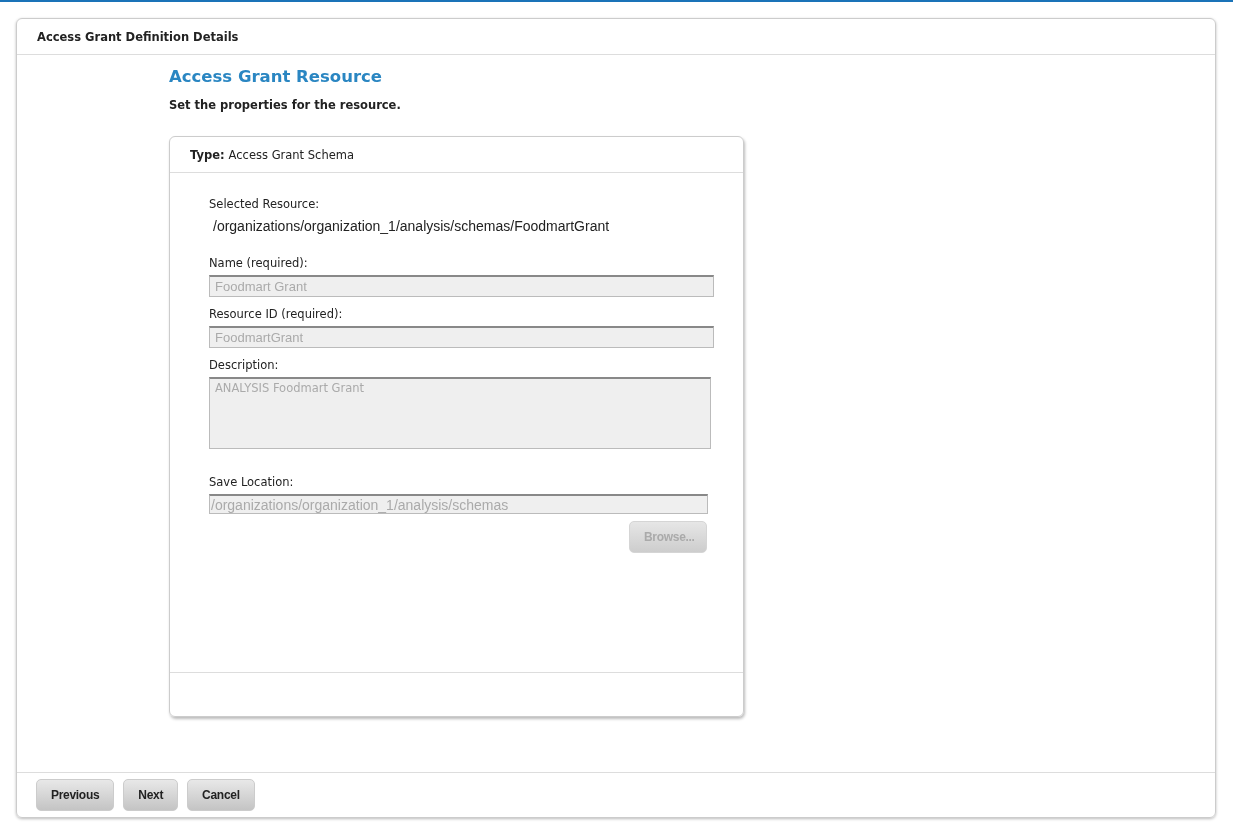 The height and width of the screenshot is (827, 1233). I want to click on next-button: Next, so click(151, 795).